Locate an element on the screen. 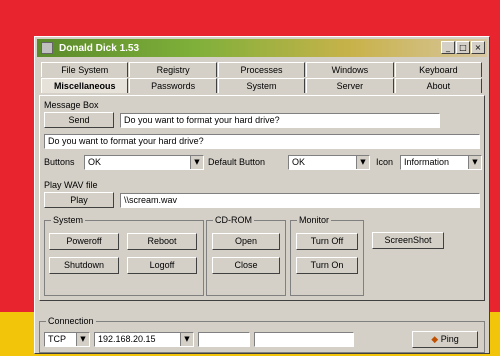  port-input is located at coordinates (224, 339).